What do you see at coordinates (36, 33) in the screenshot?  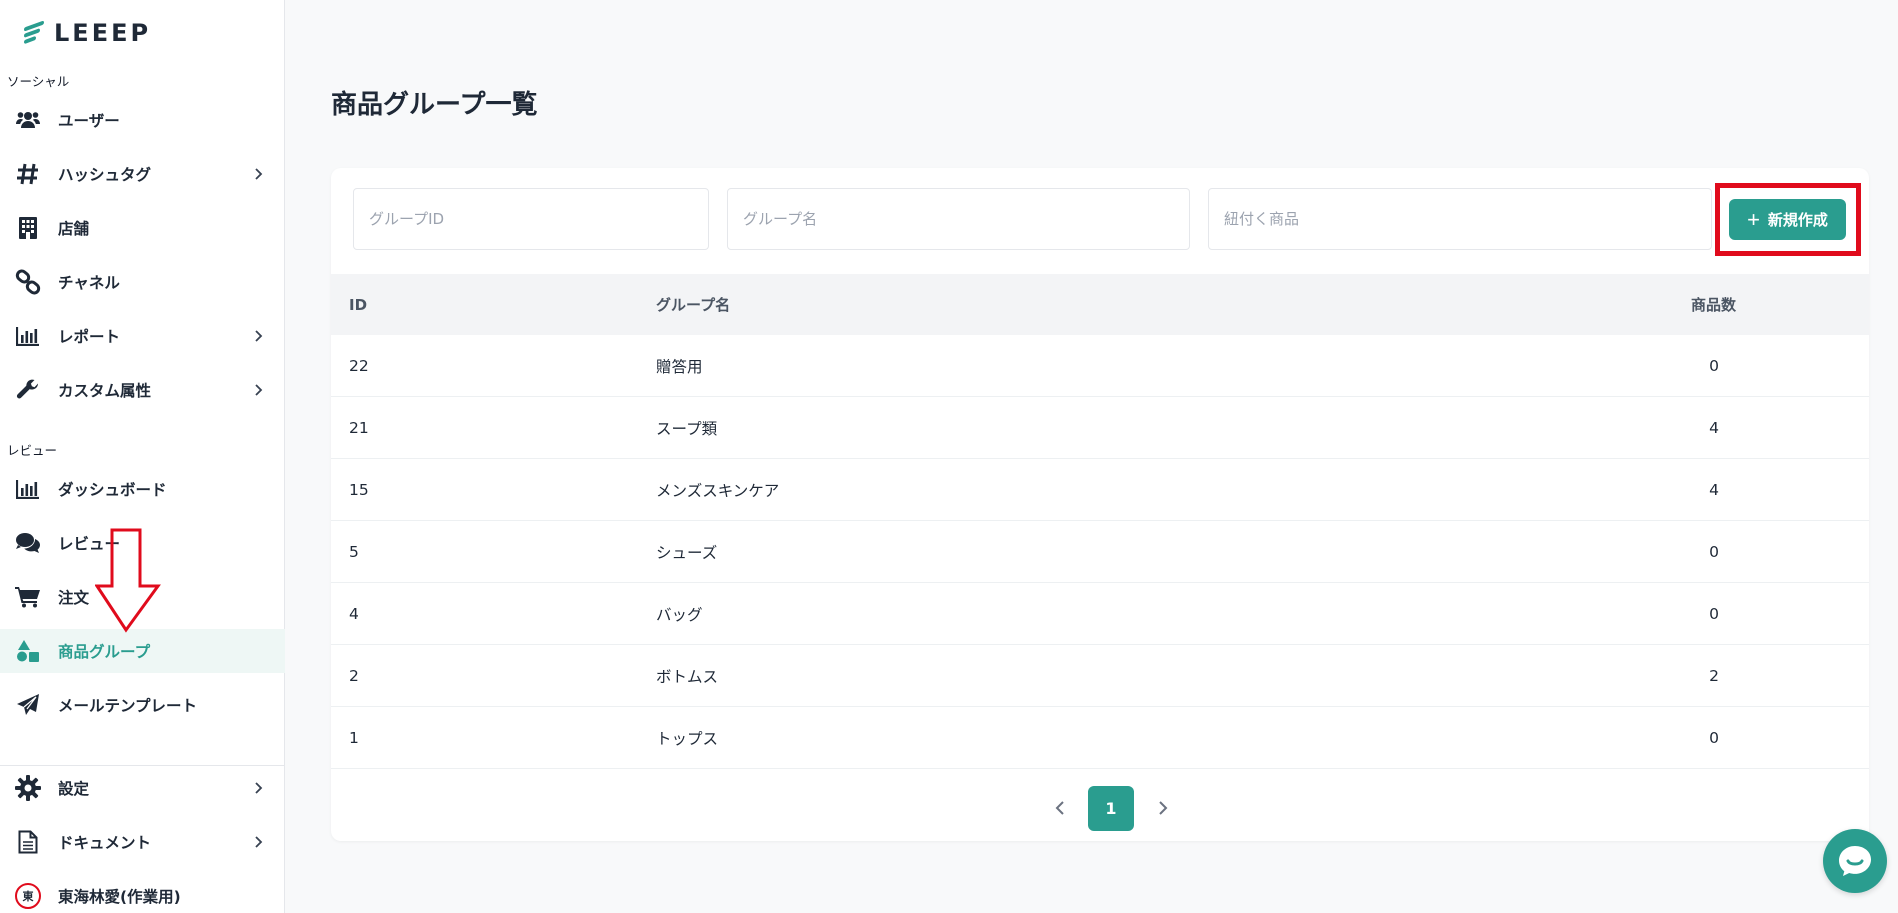 I see `leeep-logo-mark-icon` at bounding box center [36, 33].